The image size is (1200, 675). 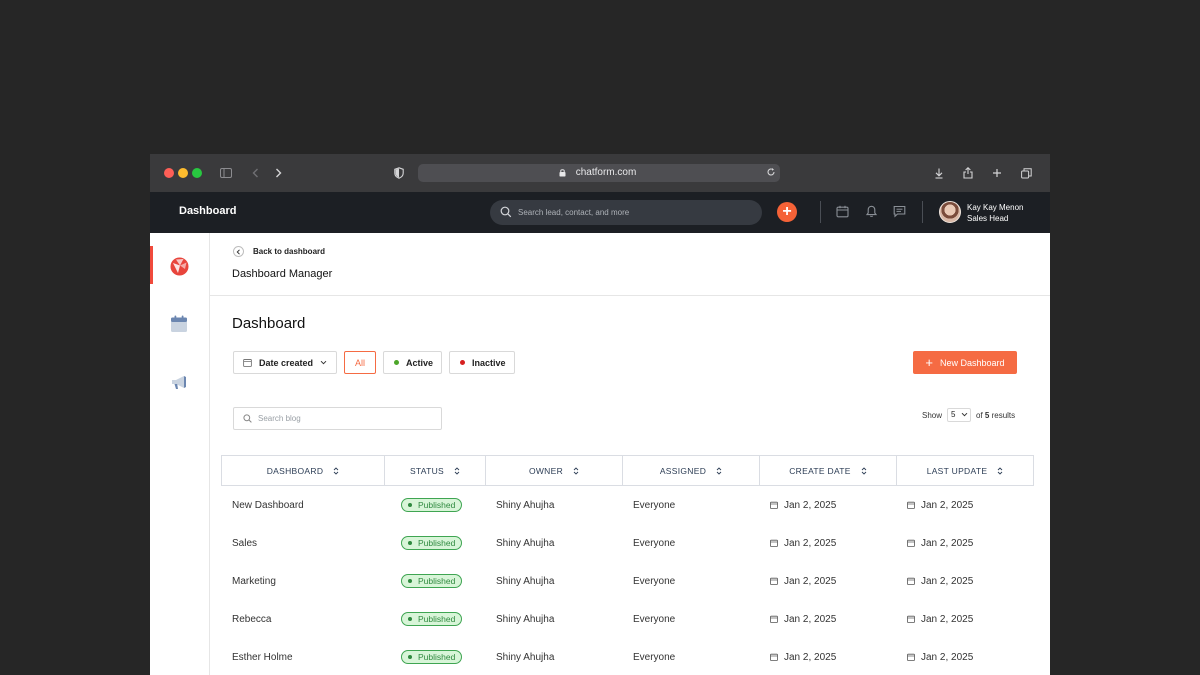 I want to click on search-icon, so click(x=506, y=212).